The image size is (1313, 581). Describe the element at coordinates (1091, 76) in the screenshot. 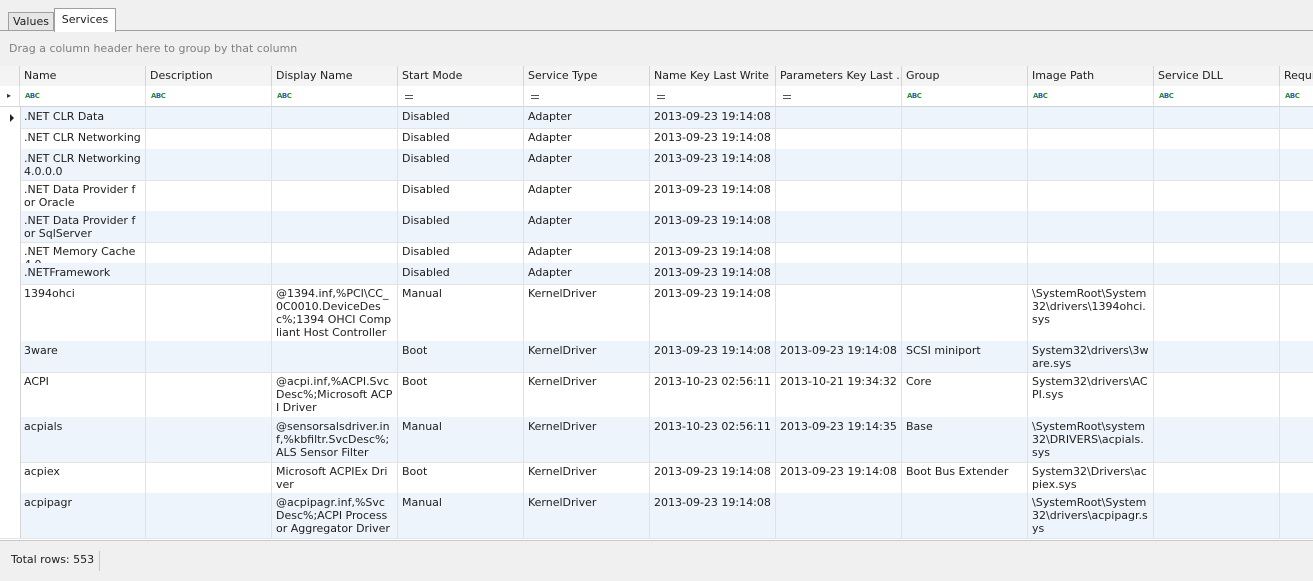

I see `column-header-image-path: Image Path` at that location.